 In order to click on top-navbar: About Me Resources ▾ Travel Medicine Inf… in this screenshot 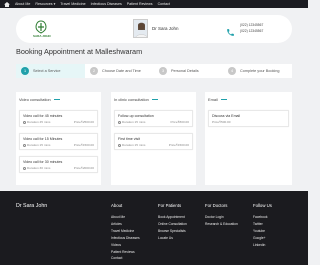, I will do `click(154, 4)`.